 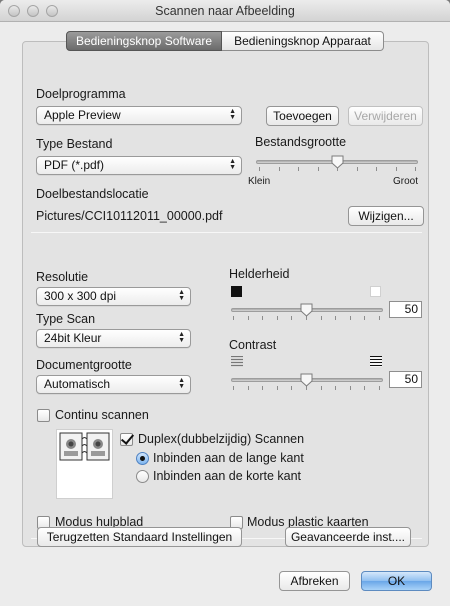 I want to click on brightness-slider-knob, so click(x=306, y=310).